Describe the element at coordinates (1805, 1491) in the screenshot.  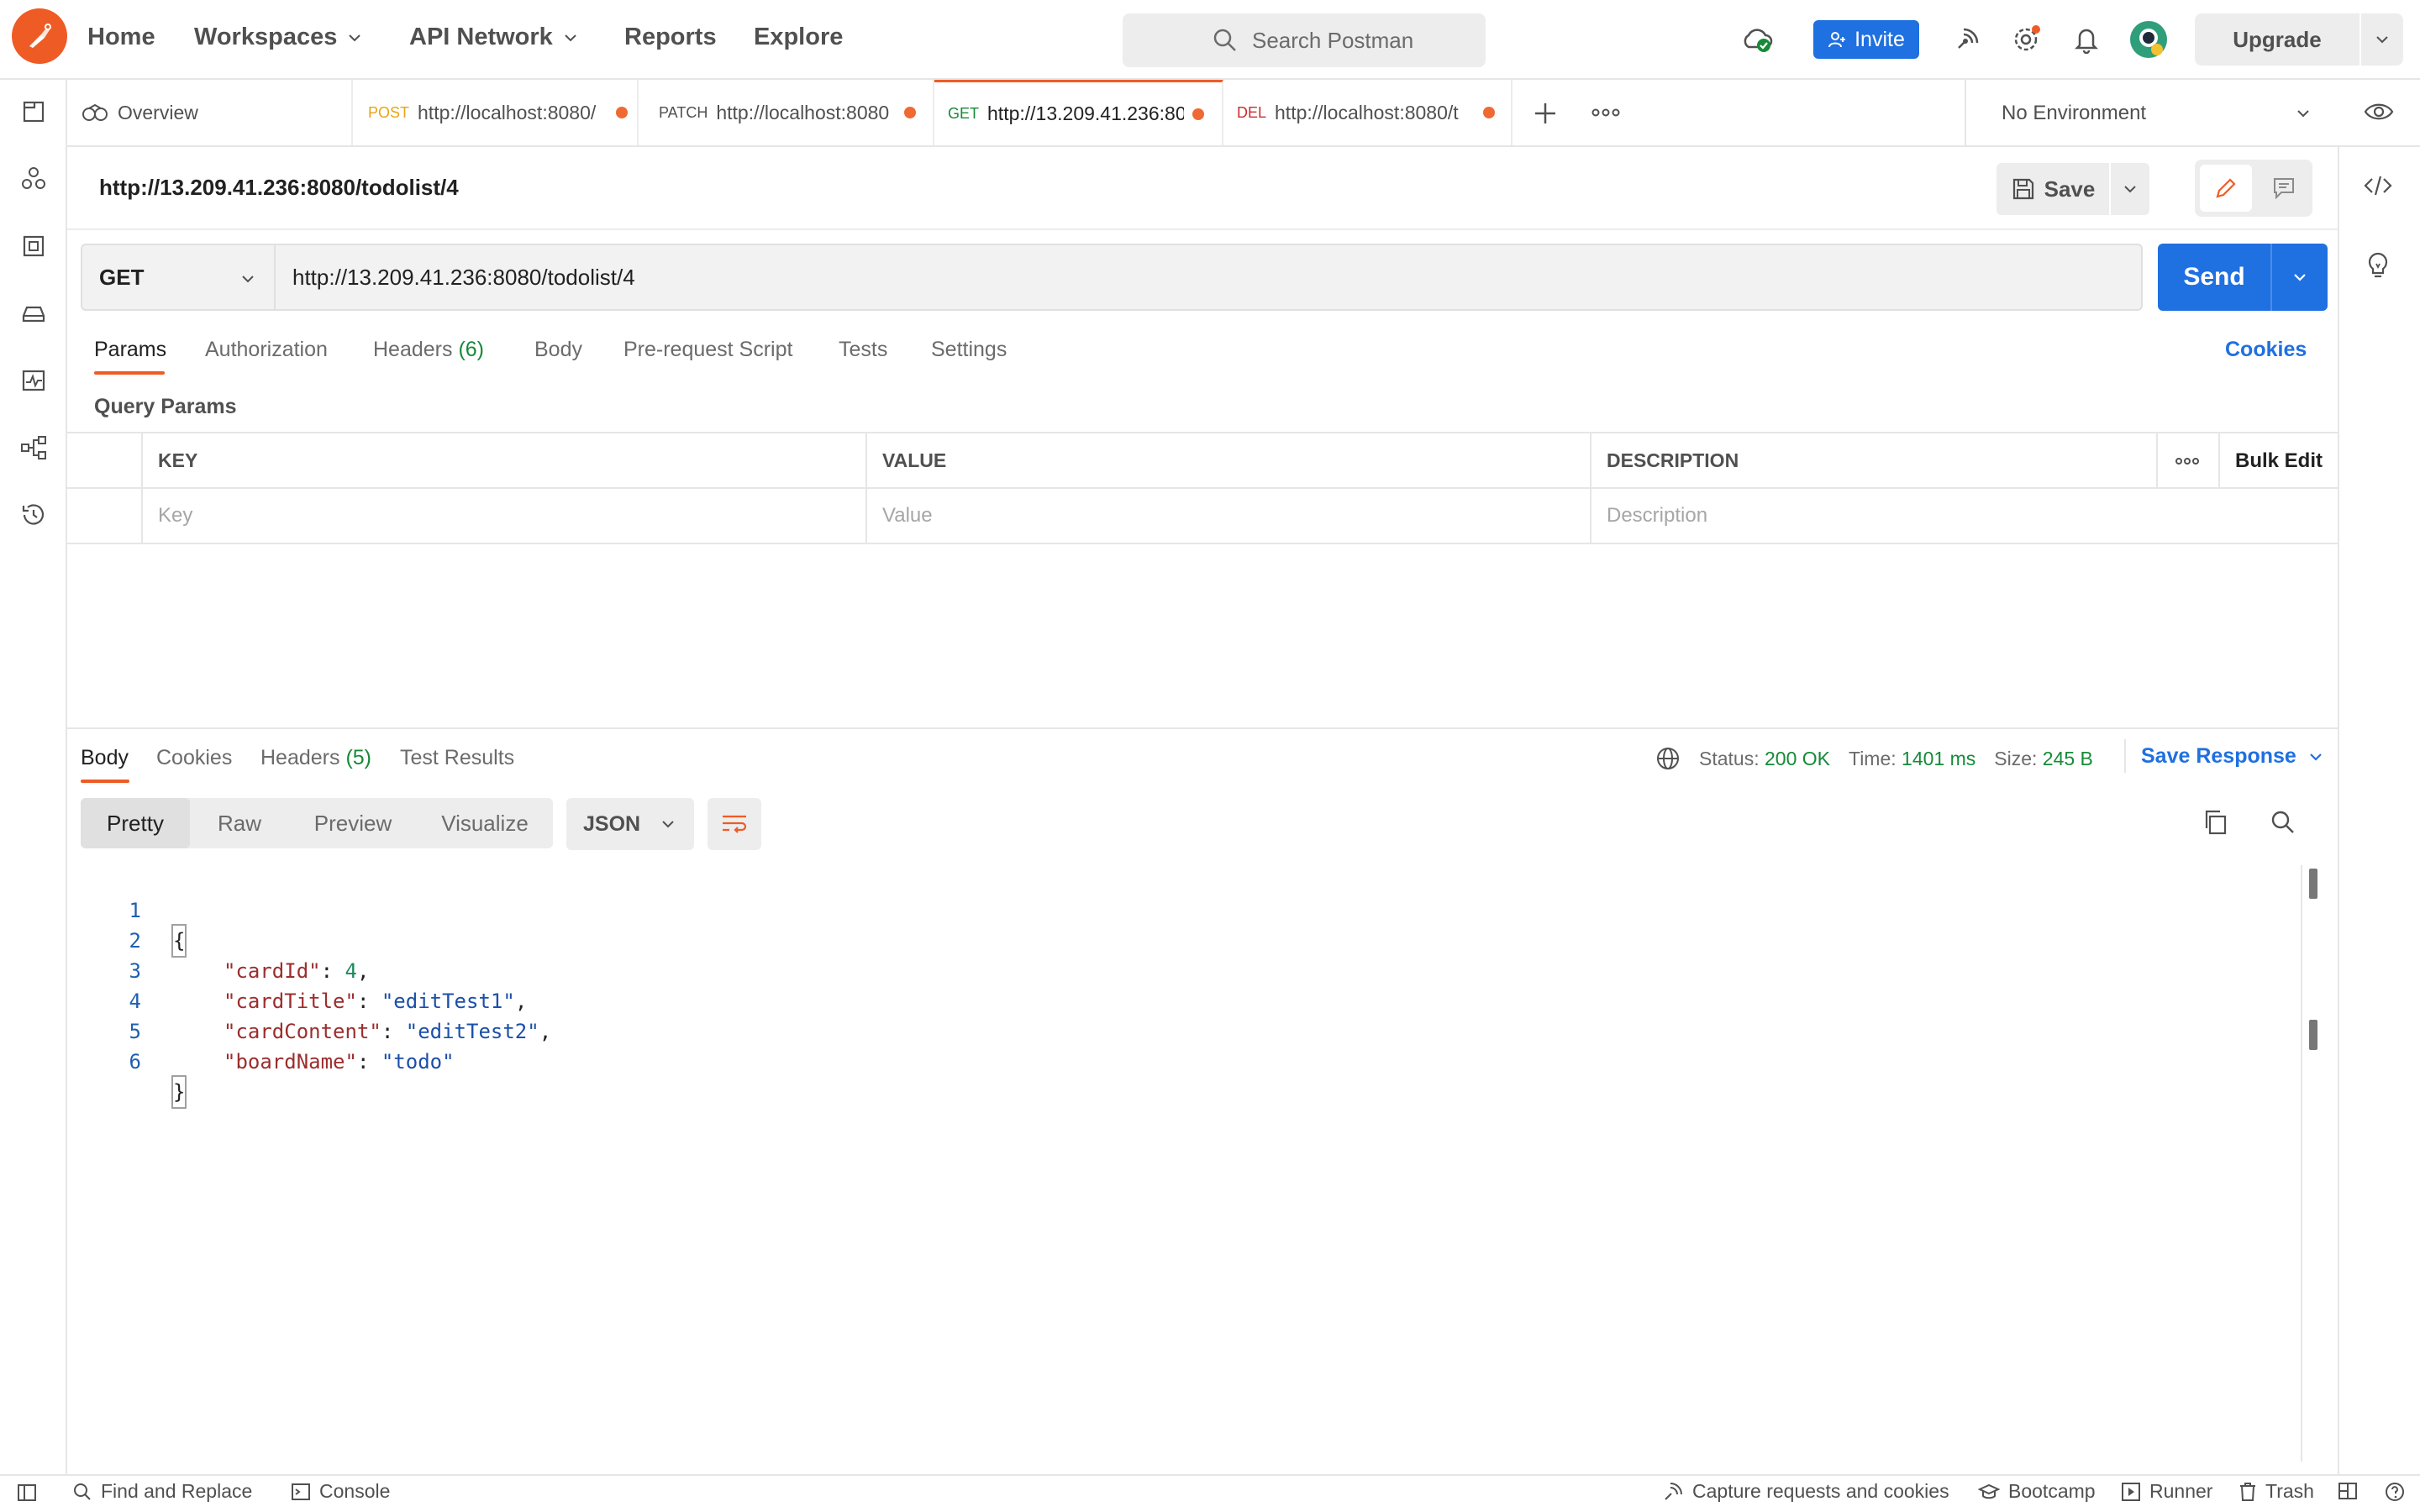
I see `capture-requests-button: Capture requests and cookies` at that location.